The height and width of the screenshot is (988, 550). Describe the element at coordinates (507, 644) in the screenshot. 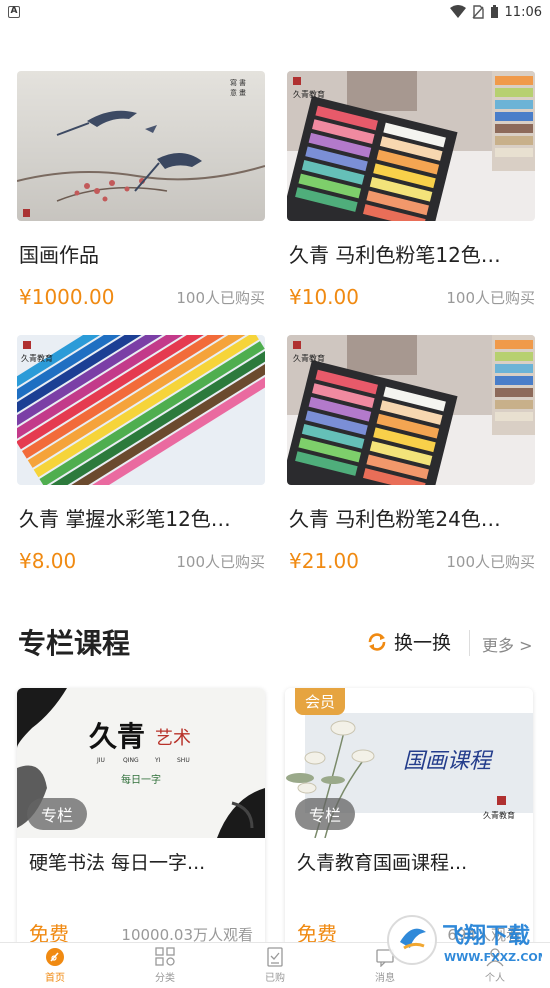

I see `more-link: 更多 >` at that location.